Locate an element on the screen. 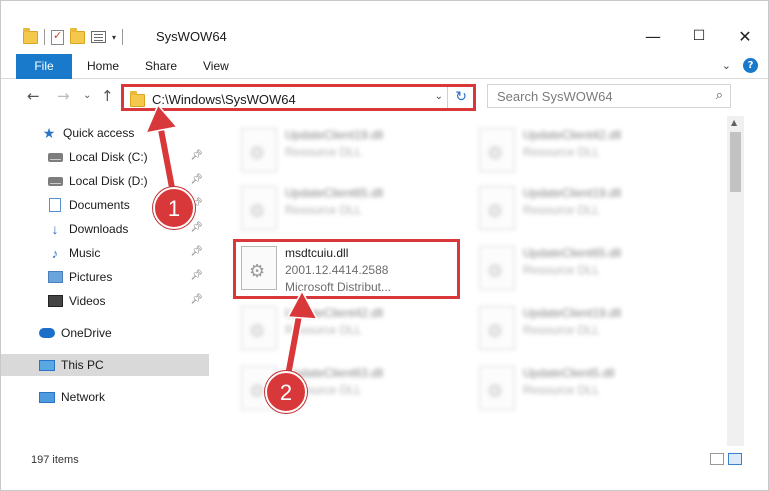 The height and width of the screenshot is (491, 769). chevron-down-icon: ⌄ is located at coordinates (726, 65).